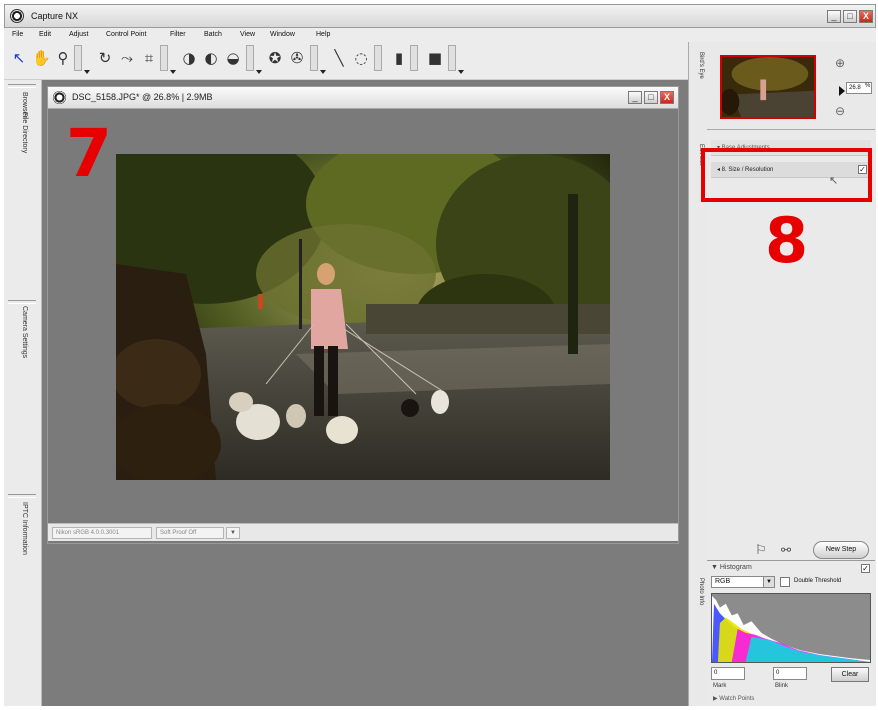  What do you see at coordinates (247, 34) in the screenshot?
I see `menu-view: View` at bounding box center [247, 34].